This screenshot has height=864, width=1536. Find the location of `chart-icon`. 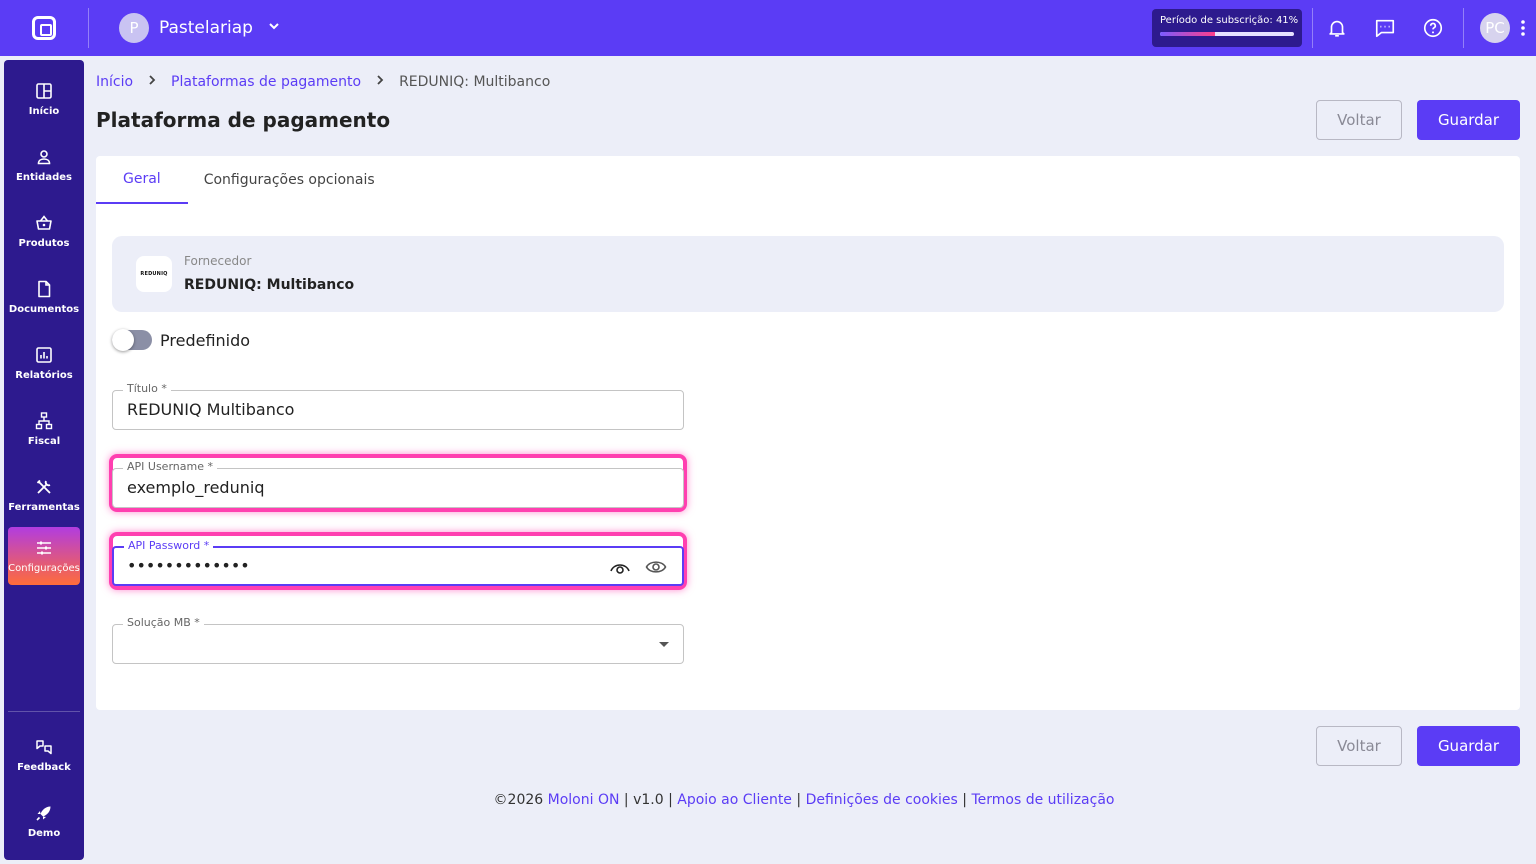

chart-icon is located at coordinates (44, 354).